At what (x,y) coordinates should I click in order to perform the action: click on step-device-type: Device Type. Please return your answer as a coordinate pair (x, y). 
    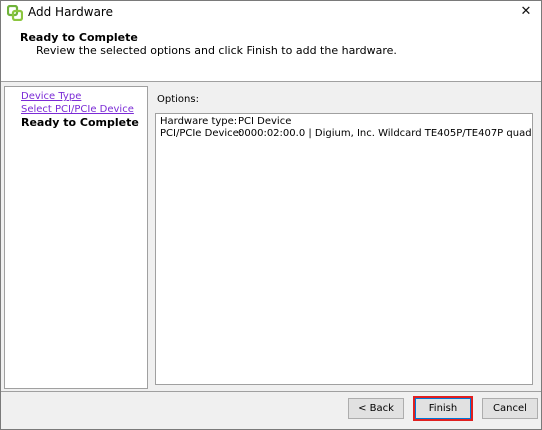
    Looking at the image, I should click on (51, 97).